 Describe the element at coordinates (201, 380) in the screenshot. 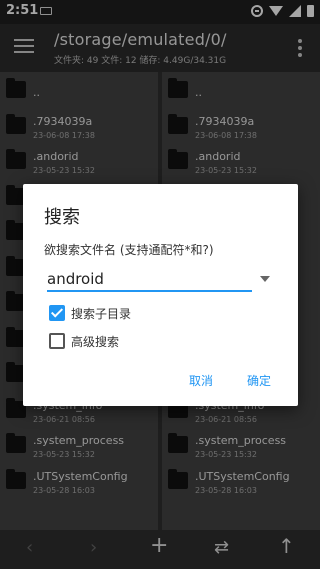

I see `cancel-button: 取消` at that location.